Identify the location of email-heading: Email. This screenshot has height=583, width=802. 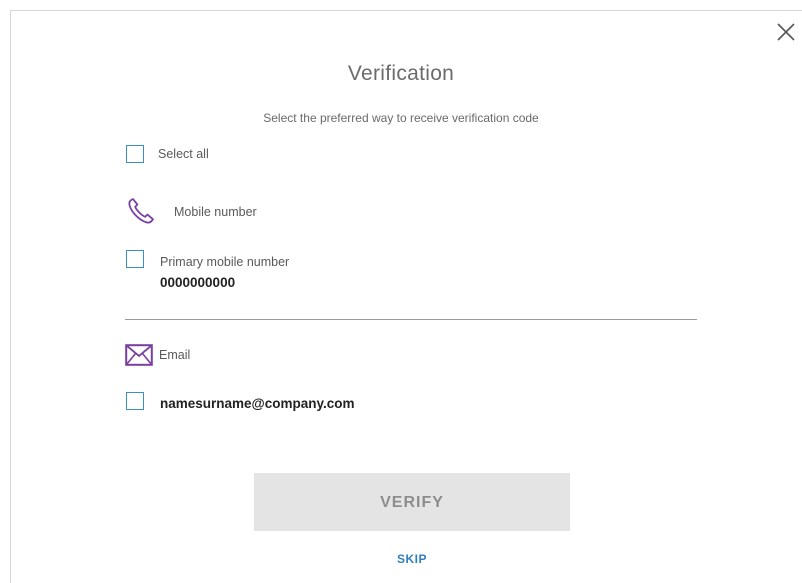
(175, 355).